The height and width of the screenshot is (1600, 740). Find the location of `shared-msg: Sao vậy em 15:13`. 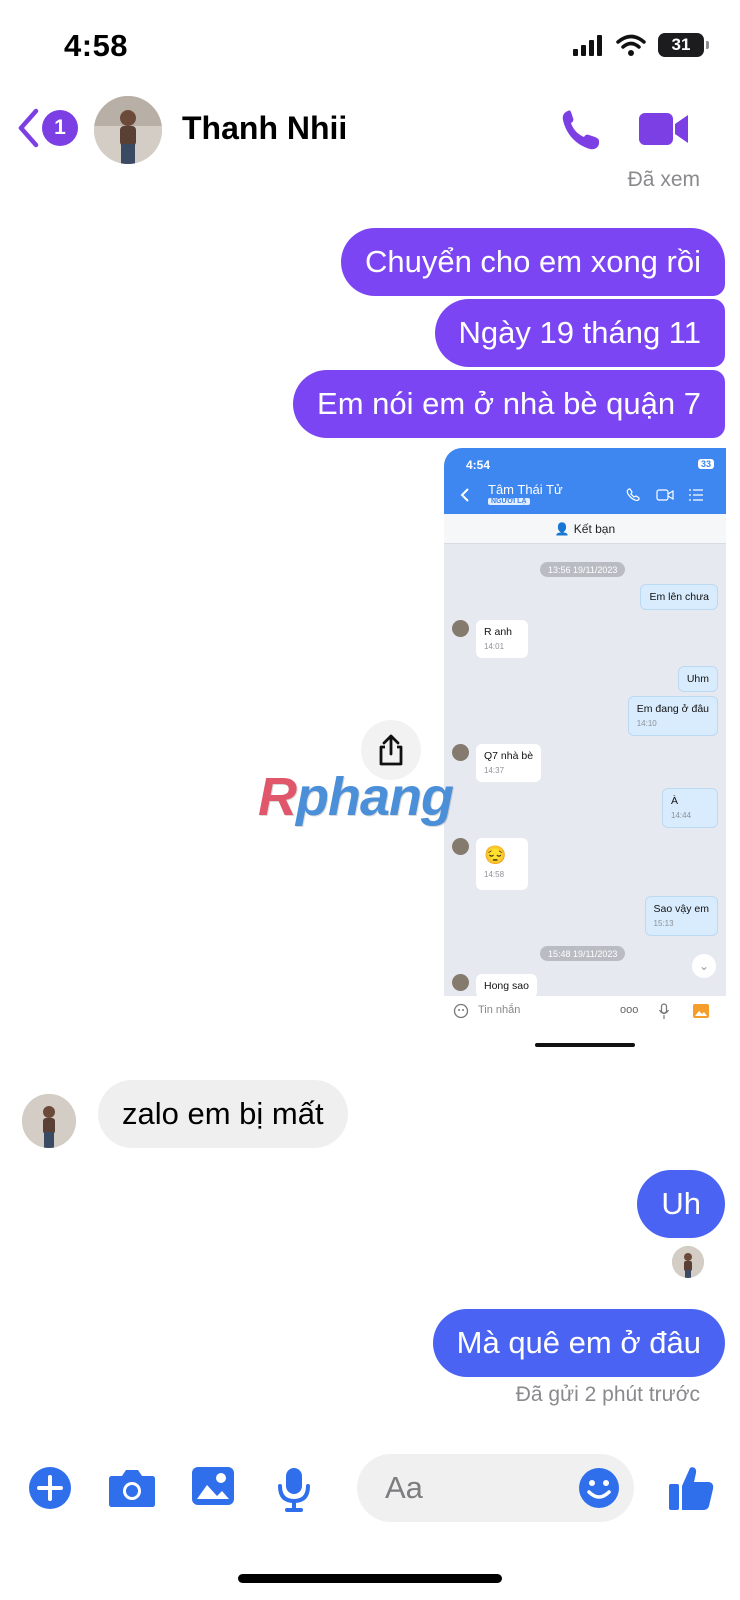

shared-msg: Sao vậy em 15:13 is located at coordinates (681, 916).